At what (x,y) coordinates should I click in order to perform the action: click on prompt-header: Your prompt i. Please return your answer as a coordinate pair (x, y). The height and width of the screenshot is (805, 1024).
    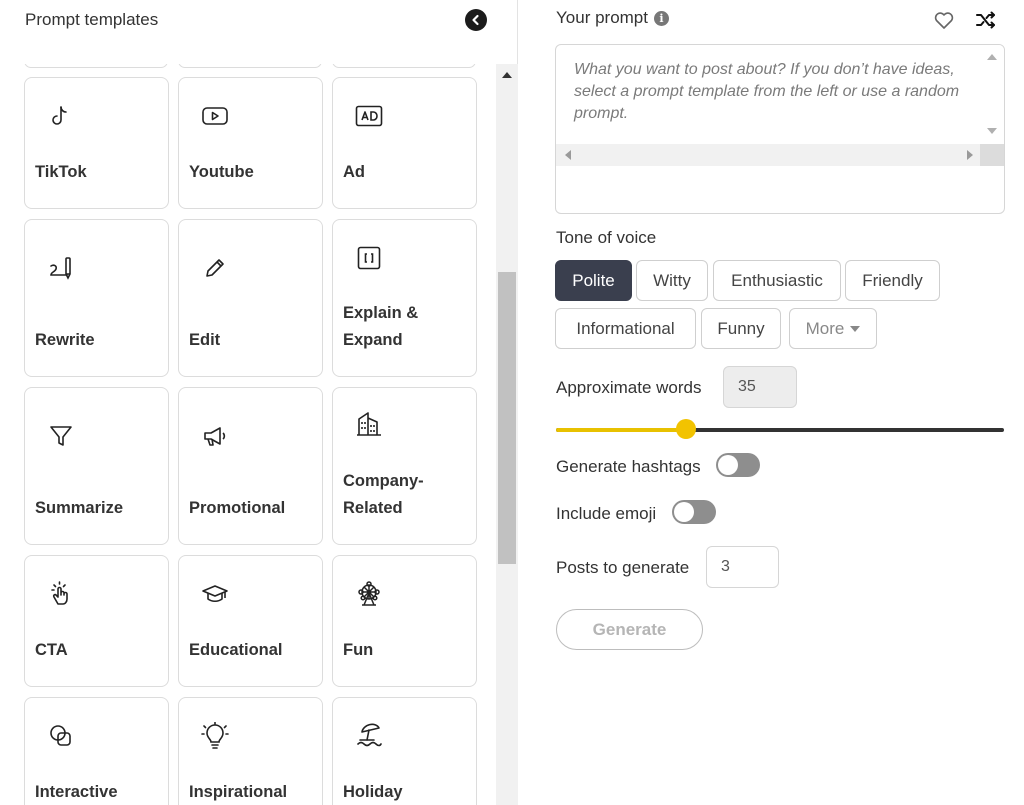
    Looking at the image, I should click on (612, 18).